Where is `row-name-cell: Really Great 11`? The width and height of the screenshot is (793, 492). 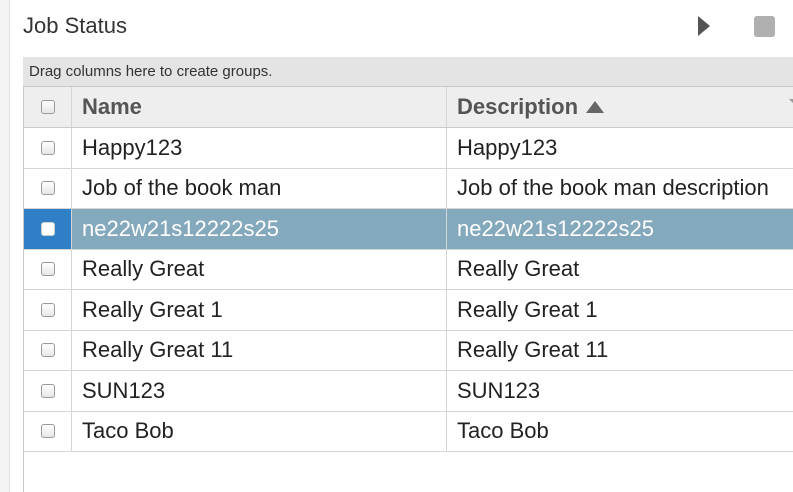
row-name-cell: Really Great 11 is located at coordinates (259, 350).